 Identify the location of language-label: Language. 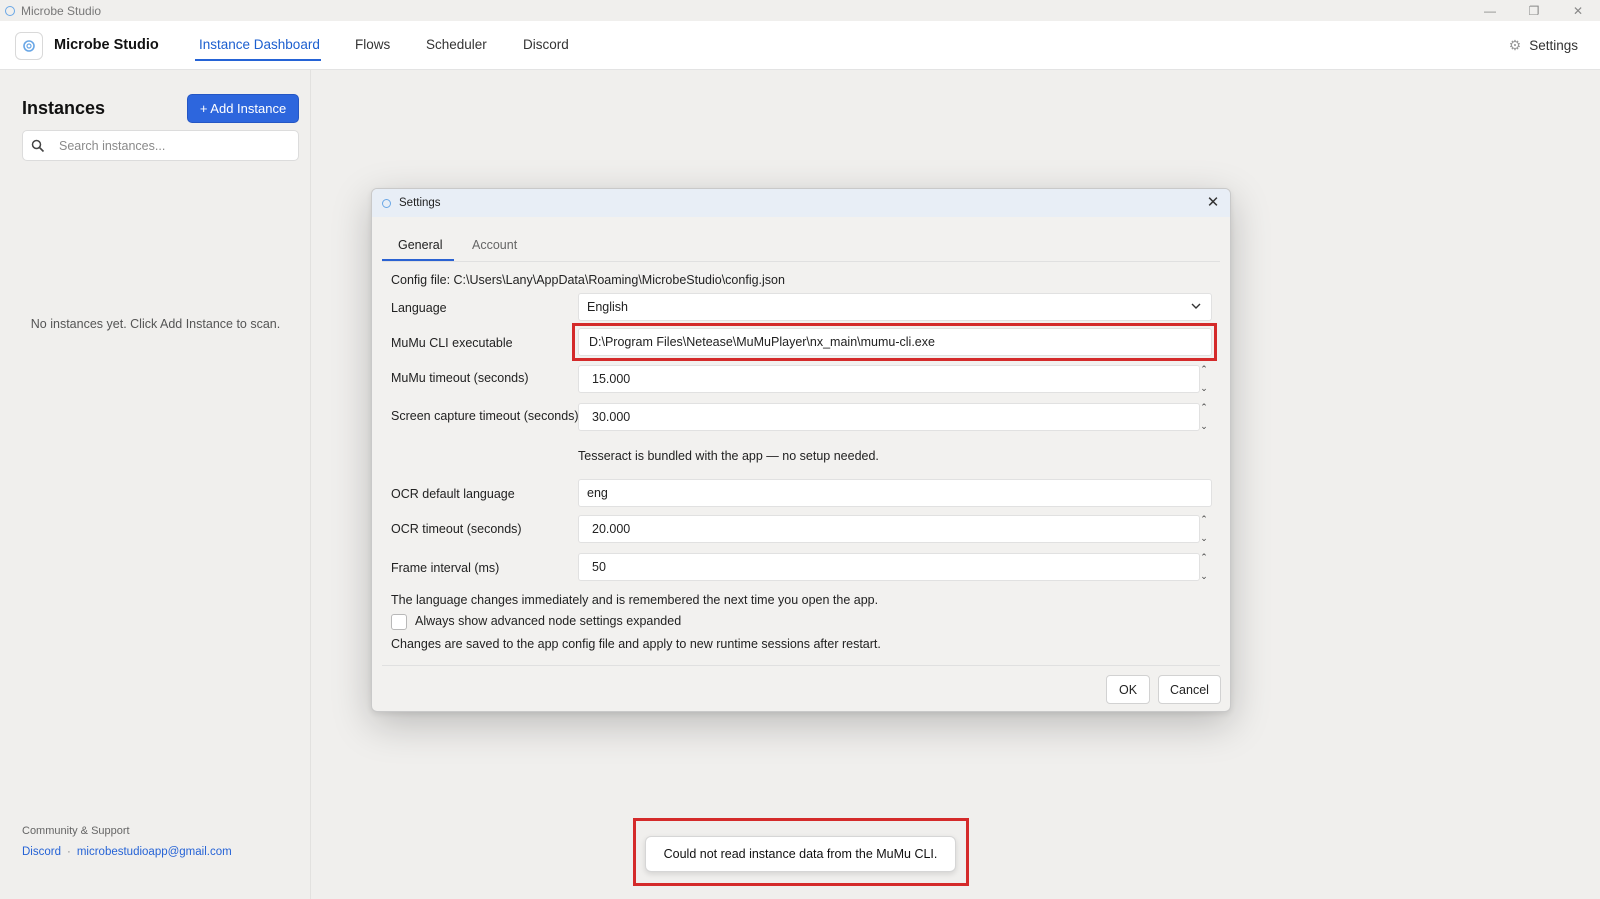
(419, 308).